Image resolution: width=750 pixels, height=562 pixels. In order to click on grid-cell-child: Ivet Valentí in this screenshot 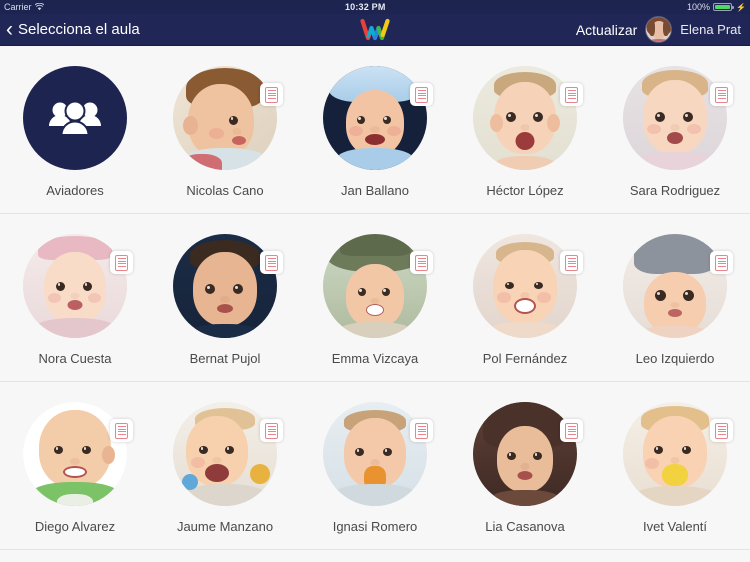, I will do `click(675, 465)`.